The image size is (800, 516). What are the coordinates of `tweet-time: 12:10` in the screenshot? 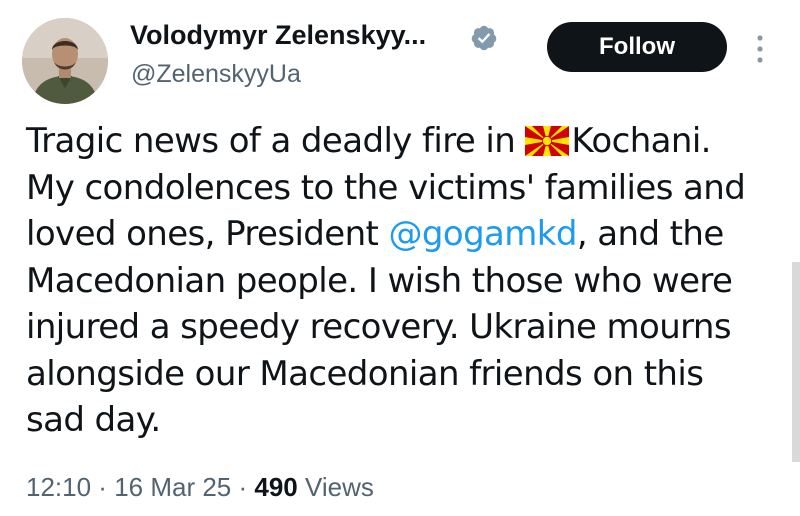 It's located at (58, 487).